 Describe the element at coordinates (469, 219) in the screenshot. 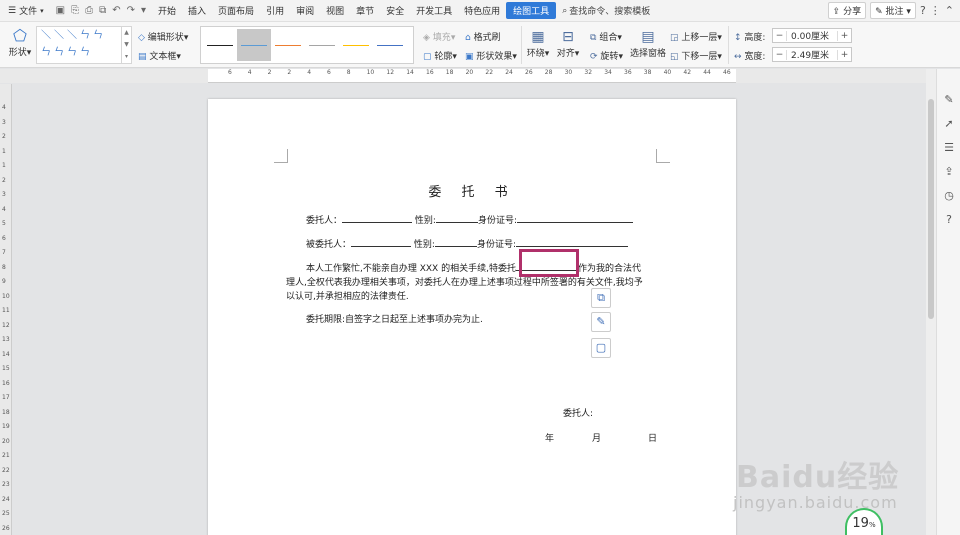

I see `principal-line: 委托人： 性别: 身份证号:` at that location.